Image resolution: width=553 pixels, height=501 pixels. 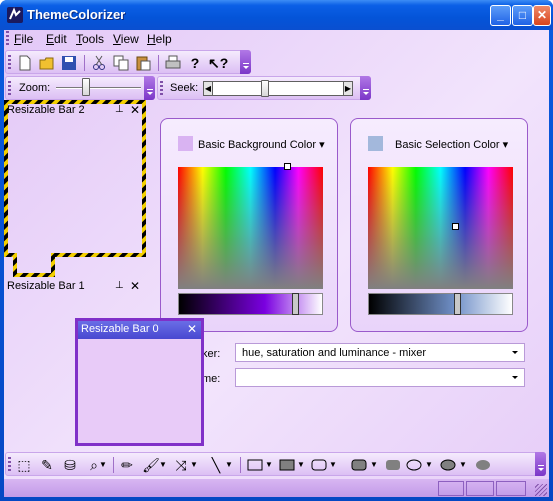 I want to click on menu-edit: Edit, so click(x=56, y=39).